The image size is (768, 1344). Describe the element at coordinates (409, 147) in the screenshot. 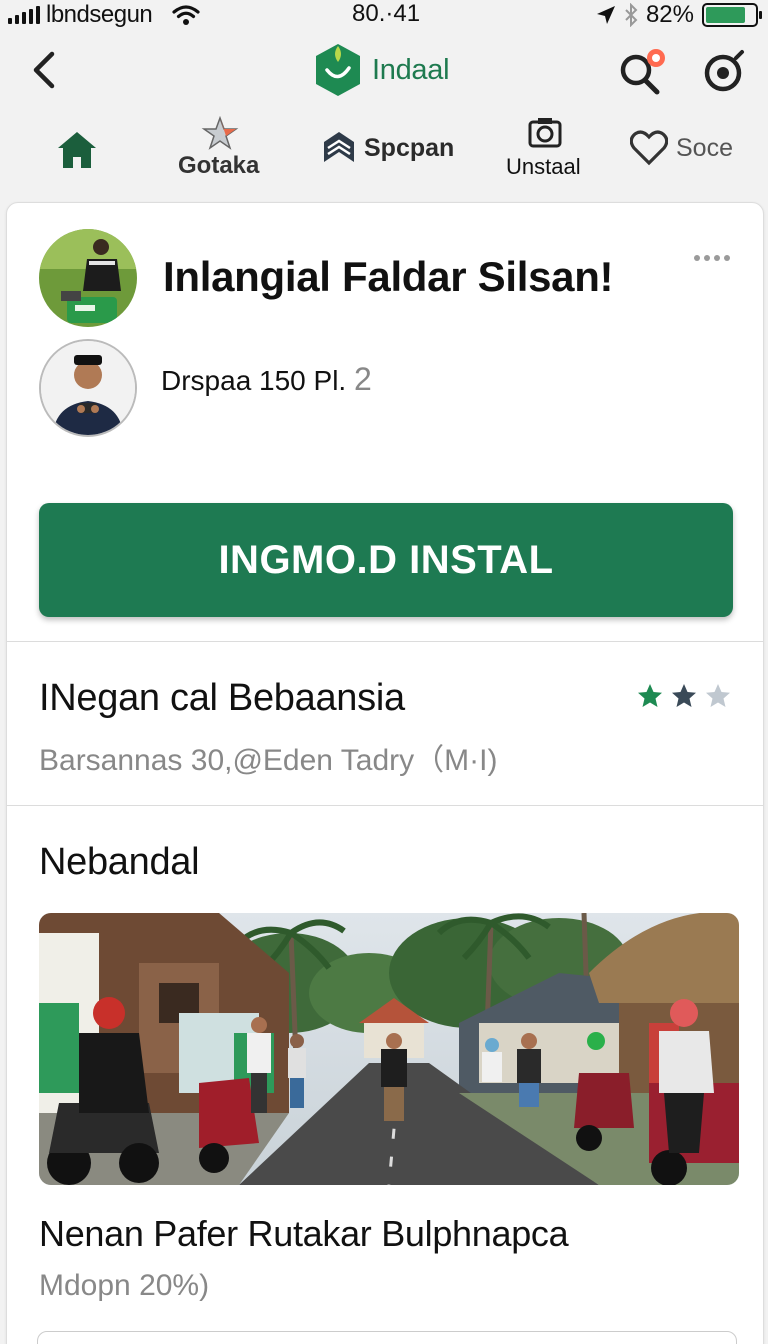

I see `tab-label-spcpan: Spcpan` at that location.